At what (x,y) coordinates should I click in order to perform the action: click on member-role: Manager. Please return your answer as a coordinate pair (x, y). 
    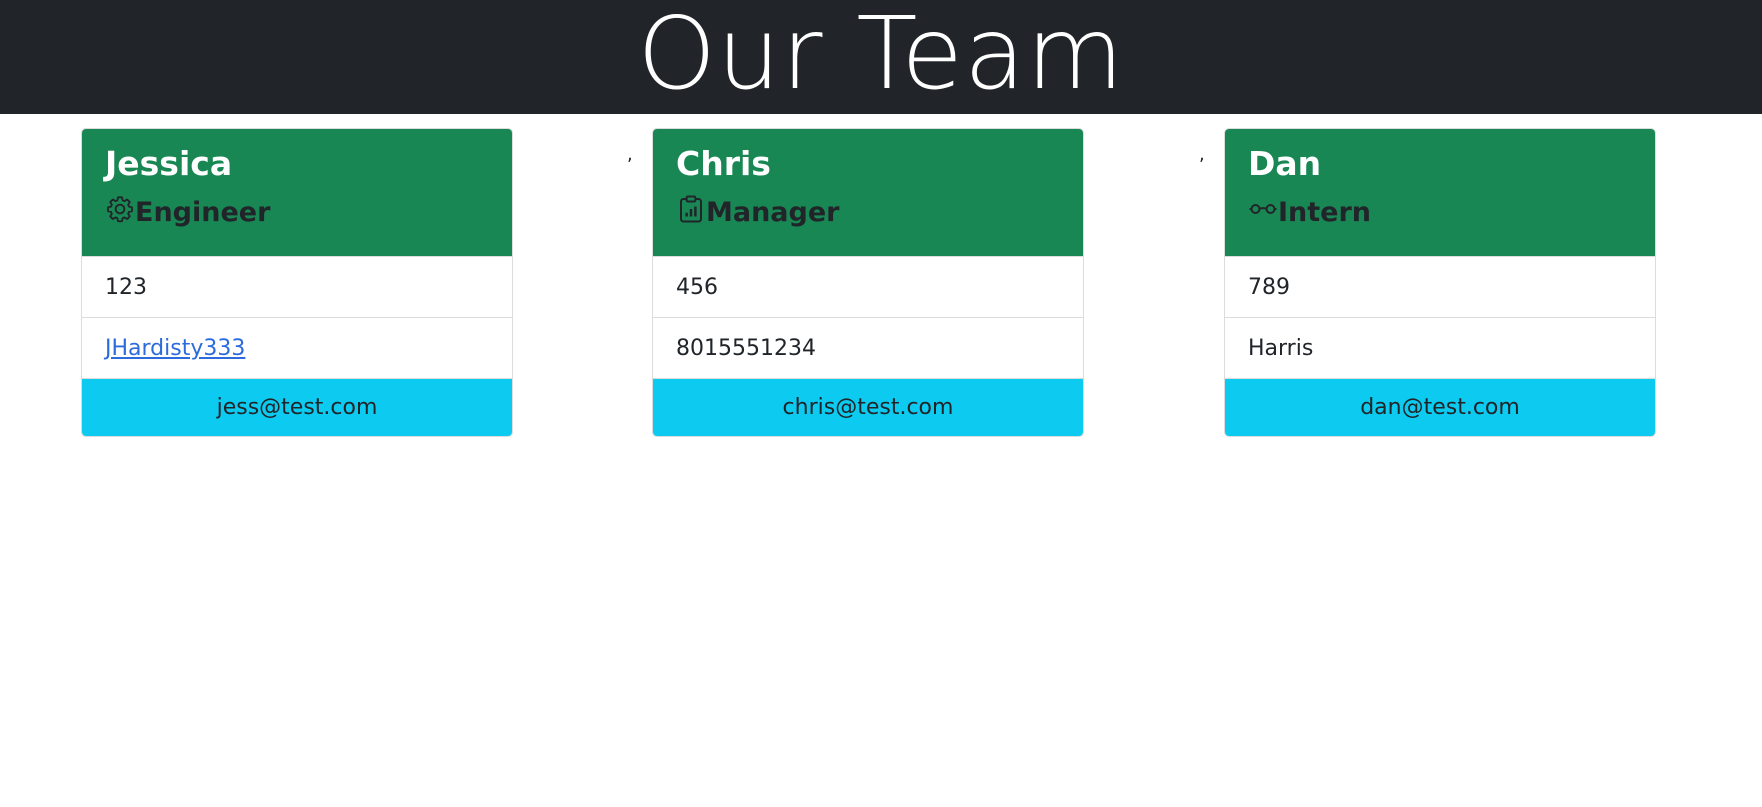
    Looking at the image, I should click on (868, 213).